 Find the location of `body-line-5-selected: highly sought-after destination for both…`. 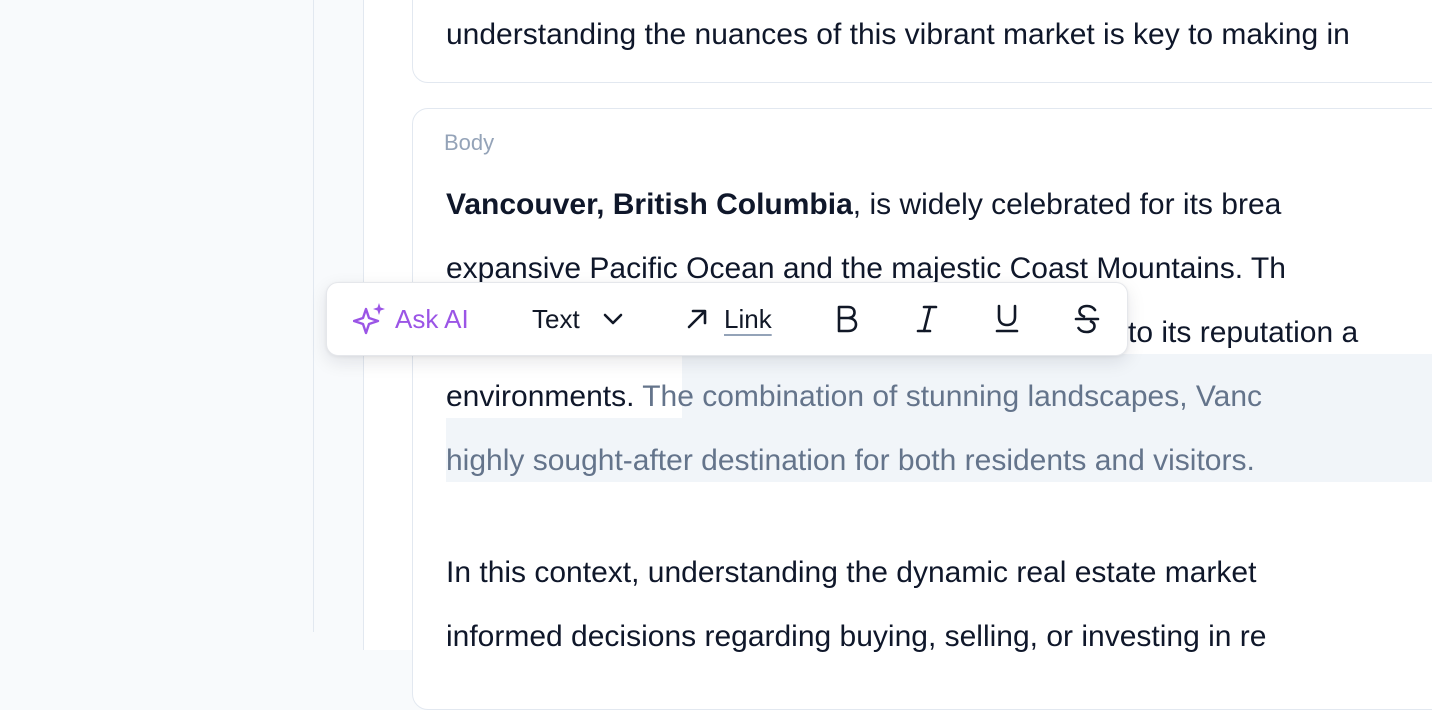

body-line-5-selected: highly sought-after destination for both… is located at coordinates (850, 461).